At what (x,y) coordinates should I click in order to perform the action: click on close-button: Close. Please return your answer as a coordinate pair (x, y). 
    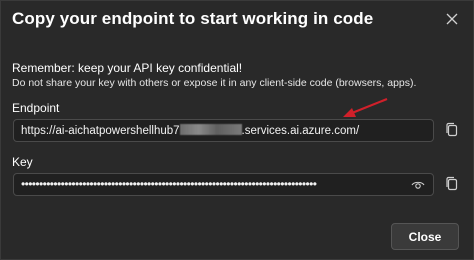
    Looking at the image, I should click on (425, 236).